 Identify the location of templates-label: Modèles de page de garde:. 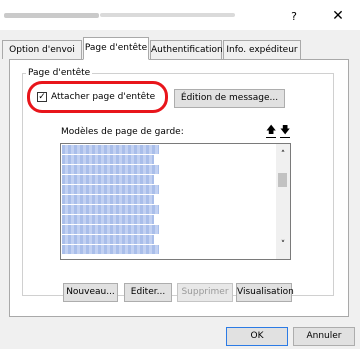
(122, 132).